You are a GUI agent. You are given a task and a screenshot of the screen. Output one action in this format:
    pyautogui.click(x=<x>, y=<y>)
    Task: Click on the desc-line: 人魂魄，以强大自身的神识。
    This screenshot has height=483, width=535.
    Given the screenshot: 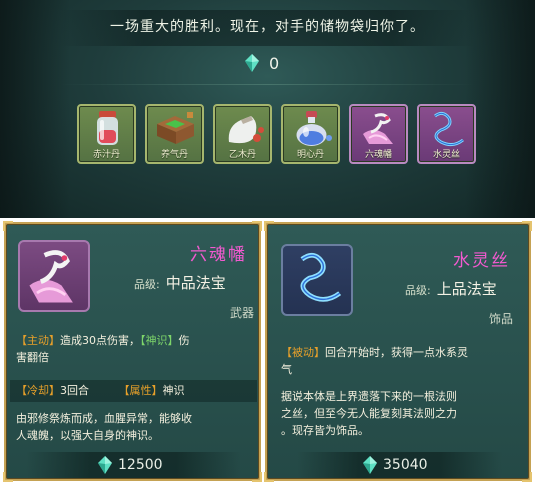 What is the action you would take?
    pyautogui.click(x=87, y=435)
    